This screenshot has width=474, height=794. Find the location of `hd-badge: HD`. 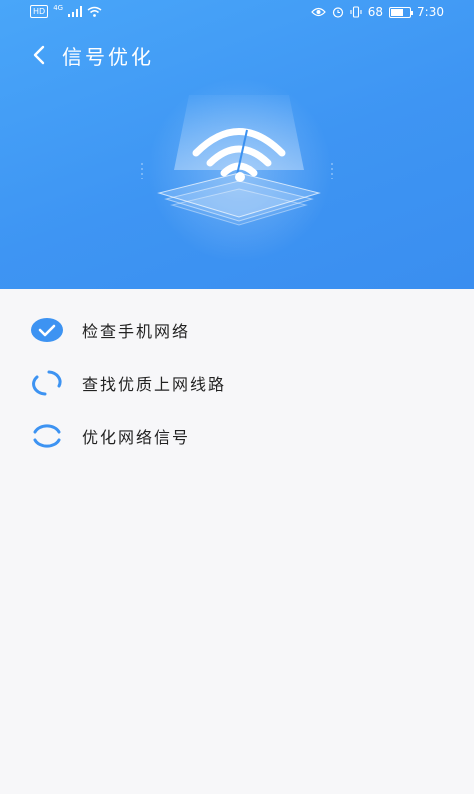

hd-badge: HD is located at coordinates (39, 11).